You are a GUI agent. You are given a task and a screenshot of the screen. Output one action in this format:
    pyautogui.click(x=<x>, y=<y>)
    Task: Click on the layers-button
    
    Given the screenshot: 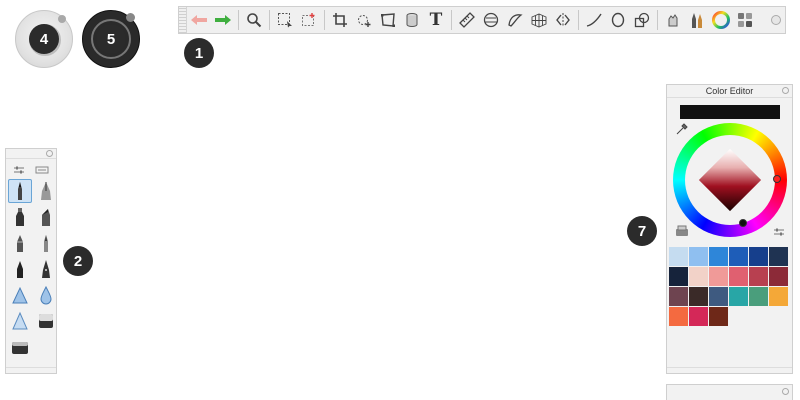 What is the action you would take?
    pyautogui.click(x=673, y=20)
    